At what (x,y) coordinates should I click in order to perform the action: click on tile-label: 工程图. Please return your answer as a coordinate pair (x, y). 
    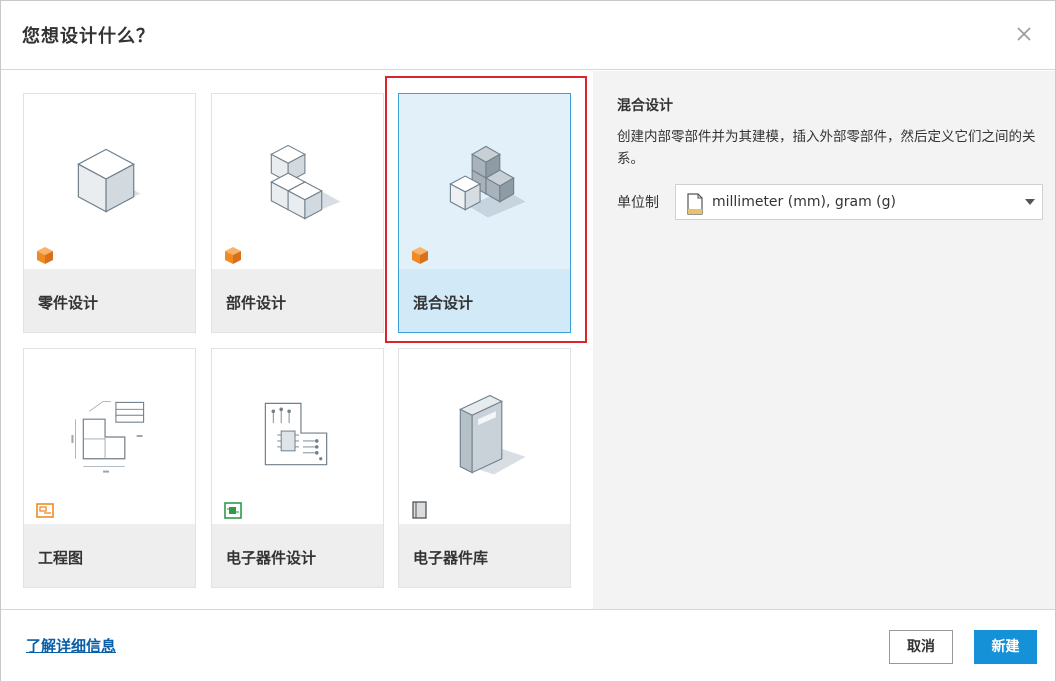
    Looking at the image, I should click on (61, 558).